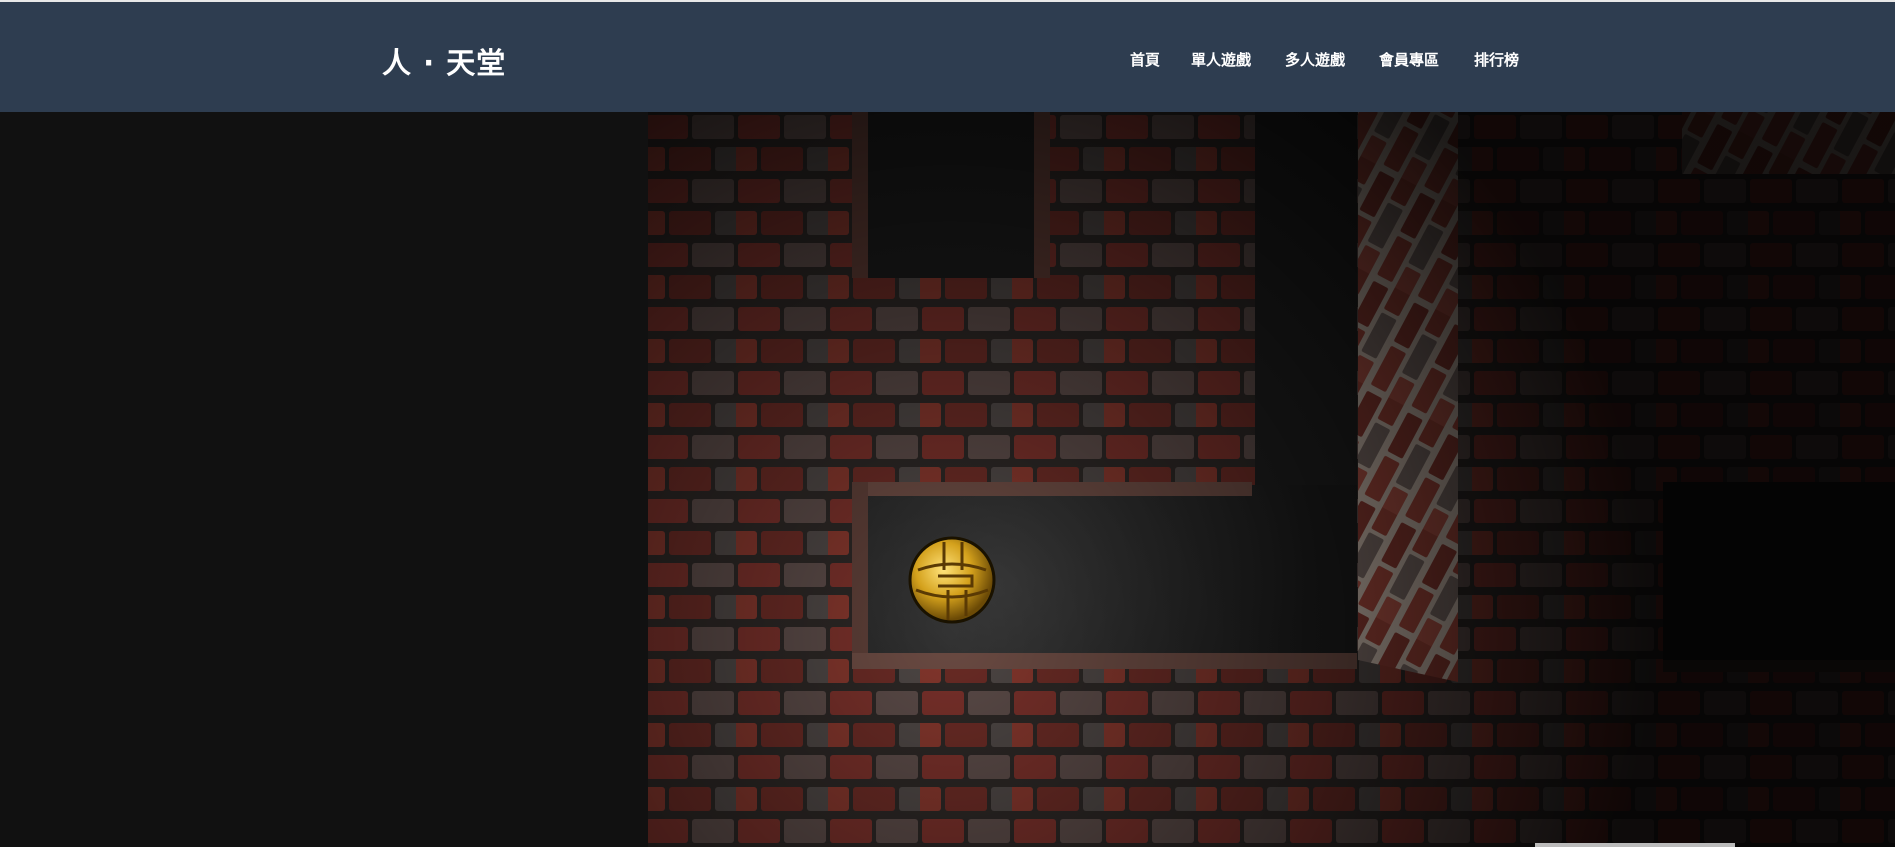 This screenshot has height=847, width=1895. I want to click on nav-single-player: 單人遊戲, so click(1221, 59).